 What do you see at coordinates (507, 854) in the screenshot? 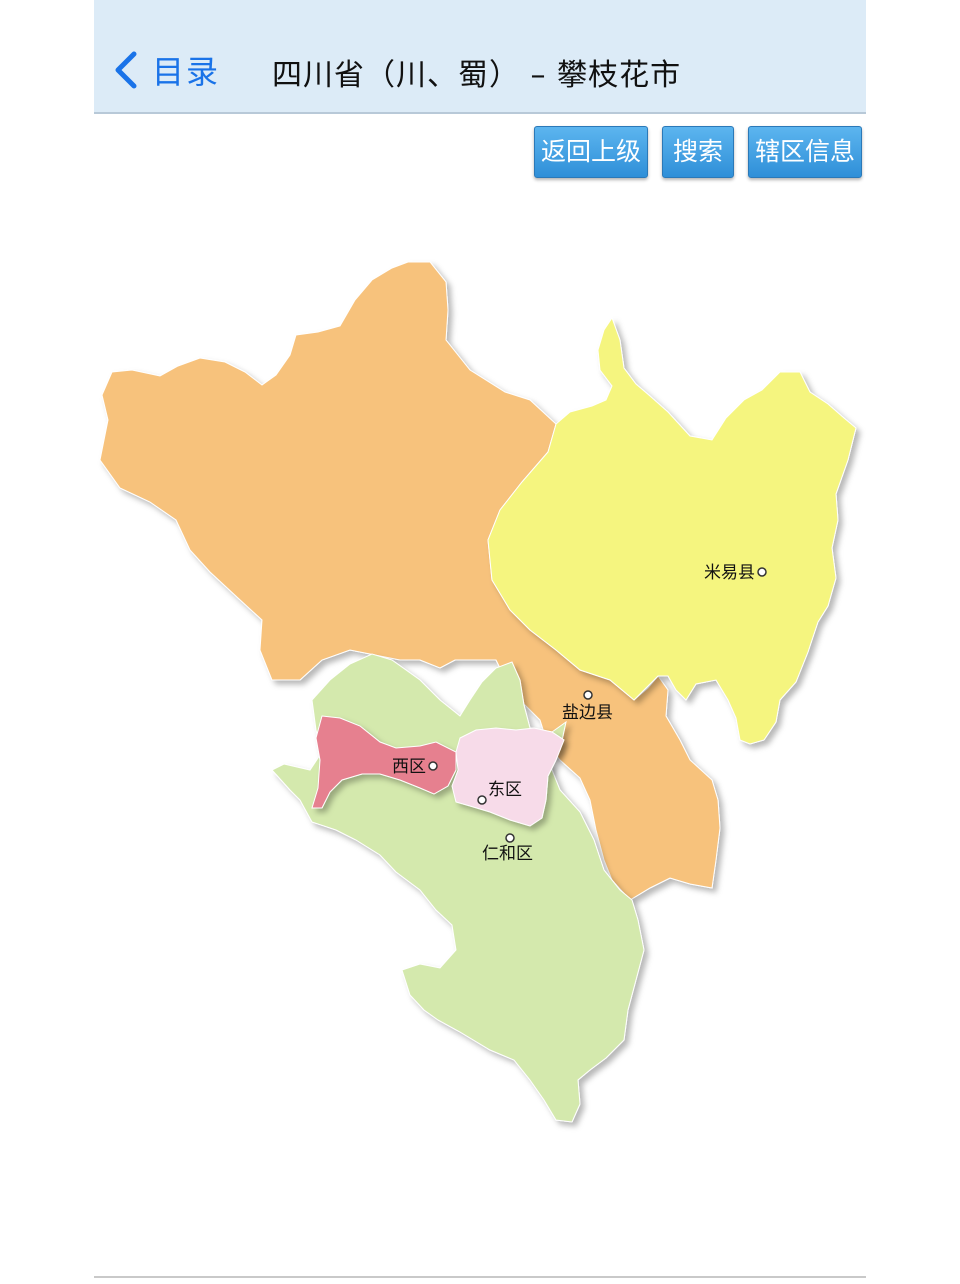
I see `svg-text: 仁和区` at bounding box center [507, 854].